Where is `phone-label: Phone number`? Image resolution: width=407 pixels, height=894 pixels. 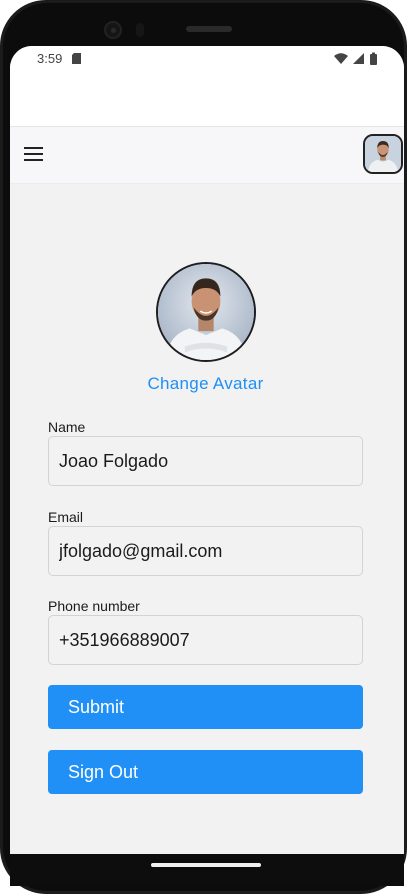
phone-label: Phone number is located at coordinates (94, 606).